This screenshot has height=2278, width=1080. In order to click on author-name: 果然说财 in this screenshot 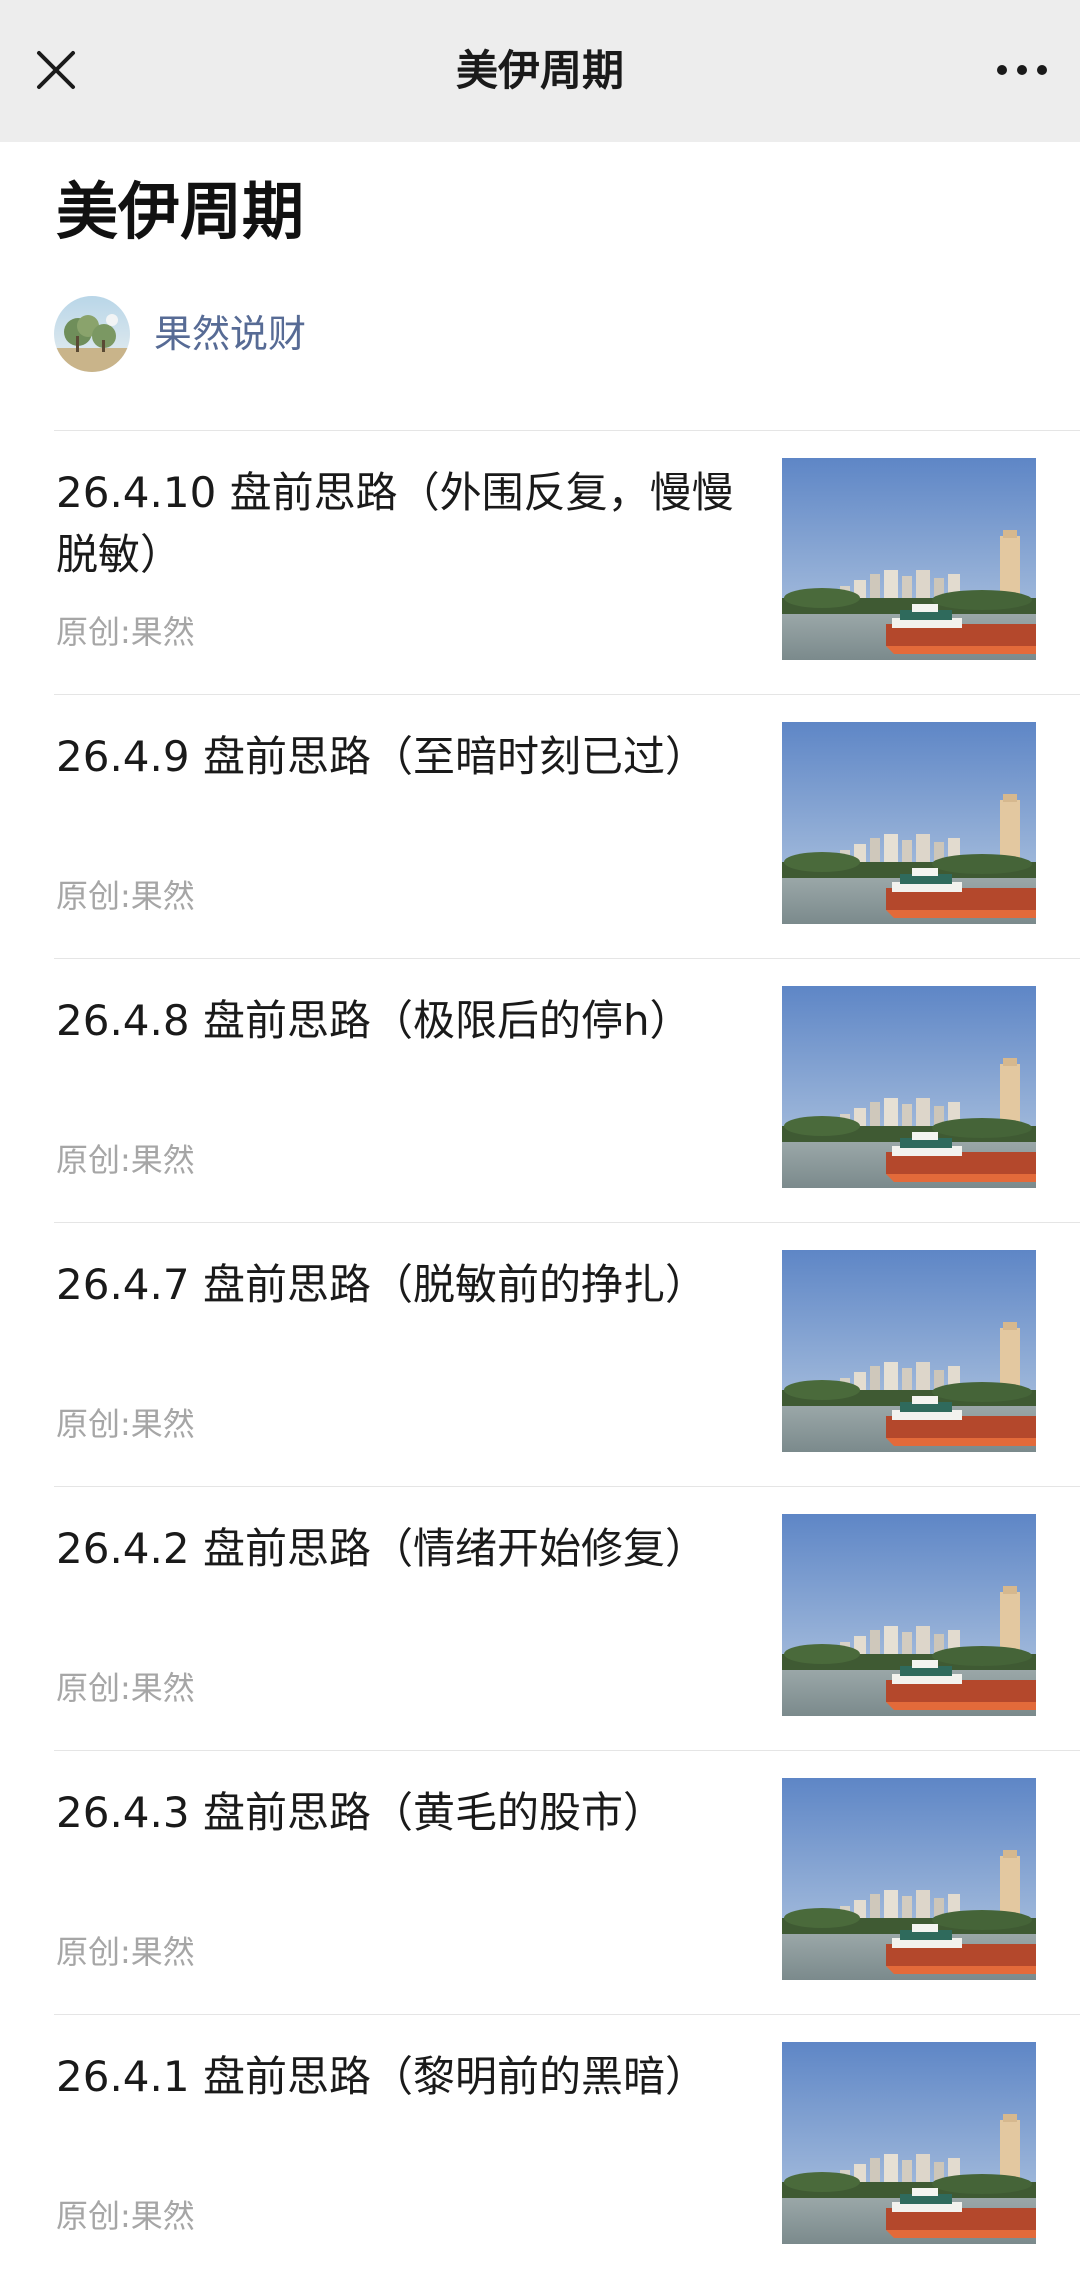, I will do `click(230, 334)`.